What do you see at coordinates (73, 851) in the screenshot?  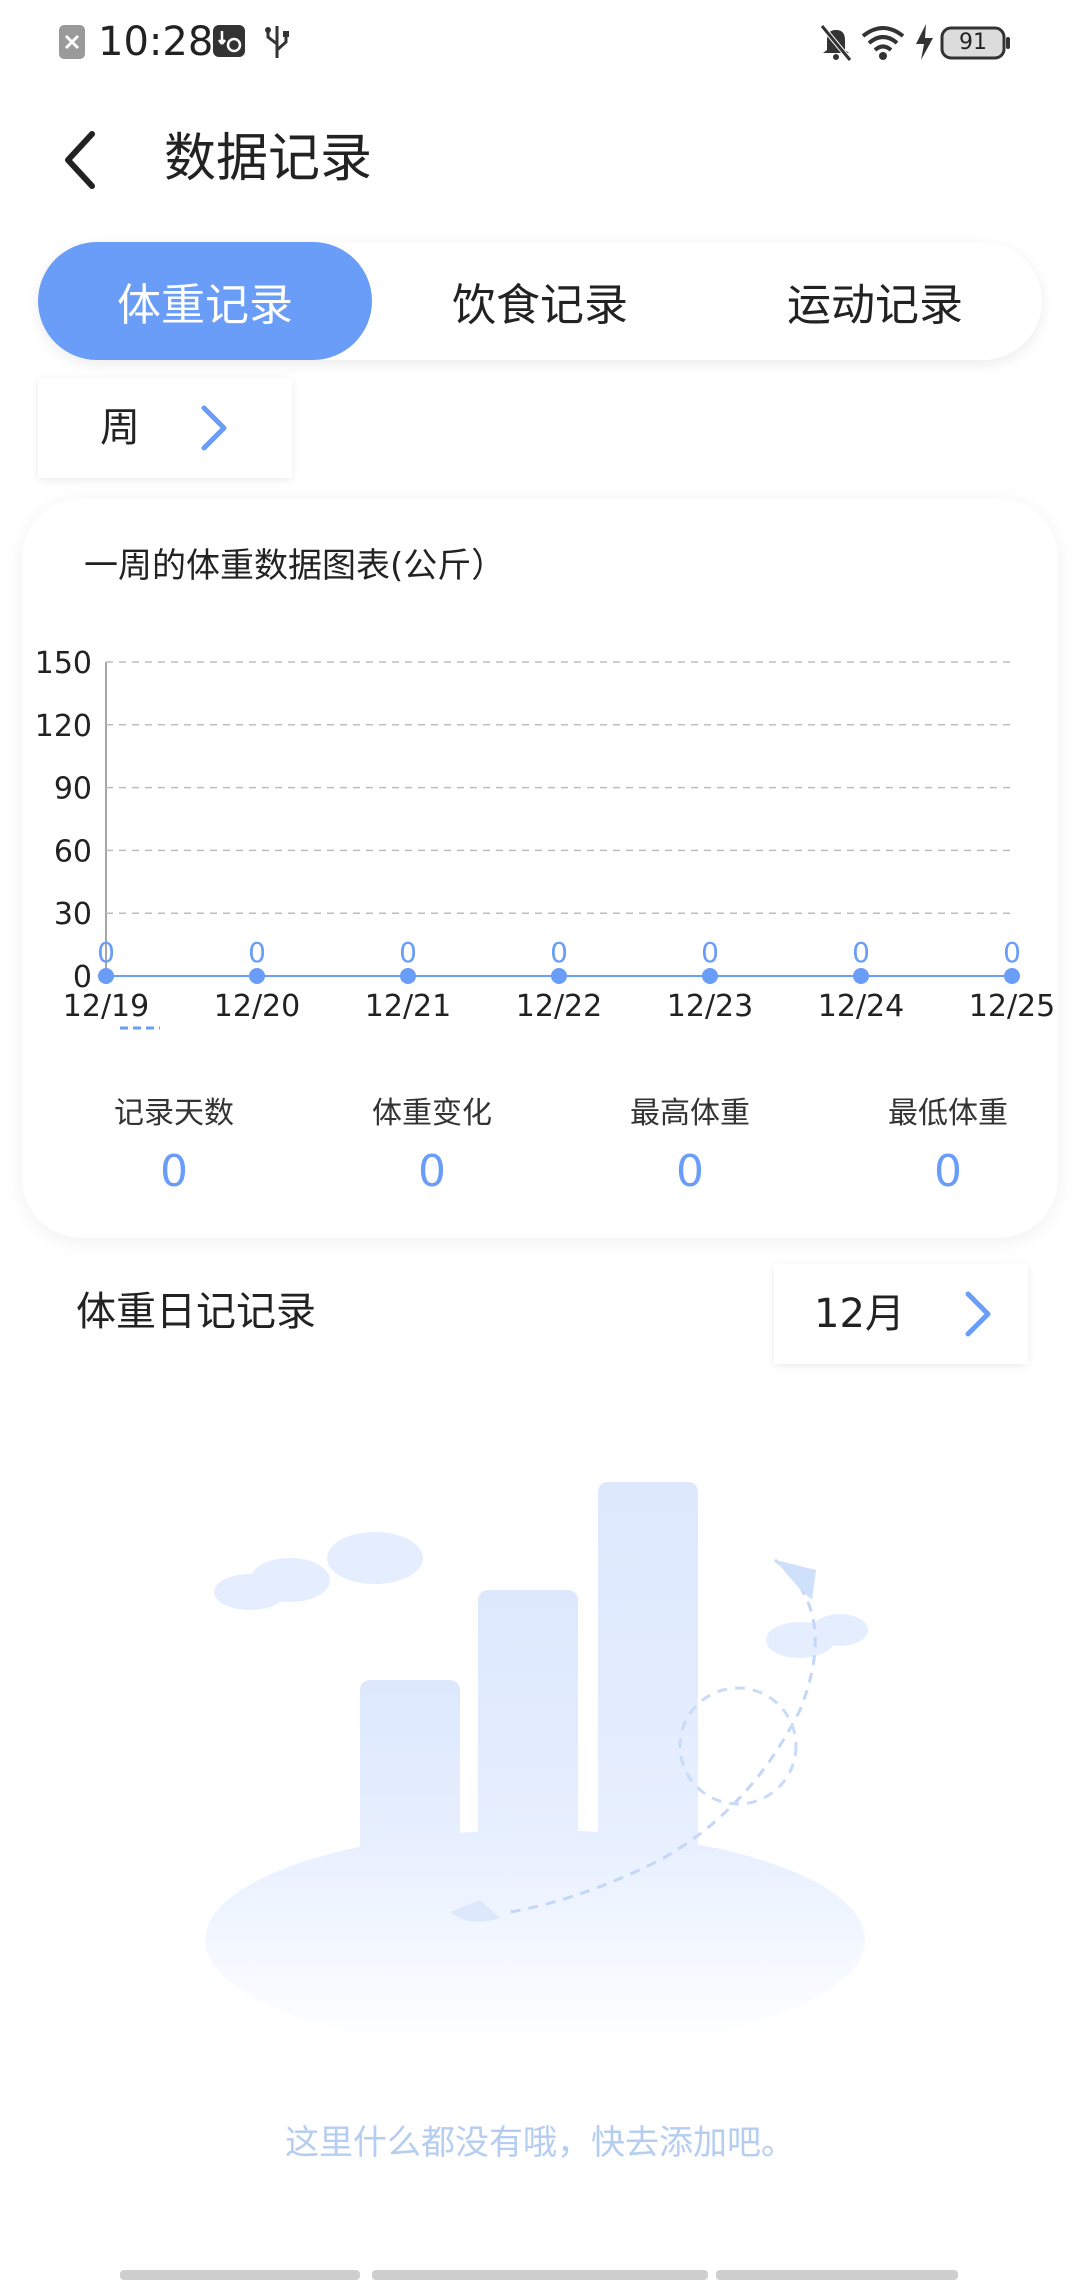 I see `y-tick-label: 60` at bounding box center [73, 851].